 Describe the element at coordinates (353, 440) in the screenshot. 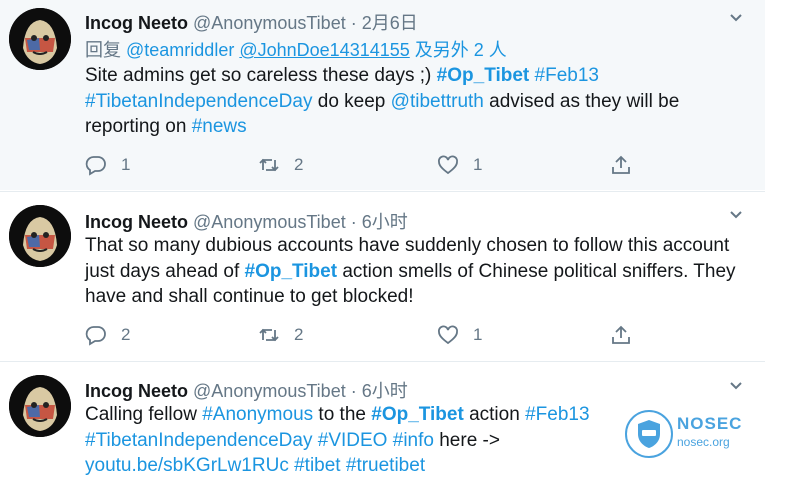

I see `hashtag-link: #VIDEO` at that location.